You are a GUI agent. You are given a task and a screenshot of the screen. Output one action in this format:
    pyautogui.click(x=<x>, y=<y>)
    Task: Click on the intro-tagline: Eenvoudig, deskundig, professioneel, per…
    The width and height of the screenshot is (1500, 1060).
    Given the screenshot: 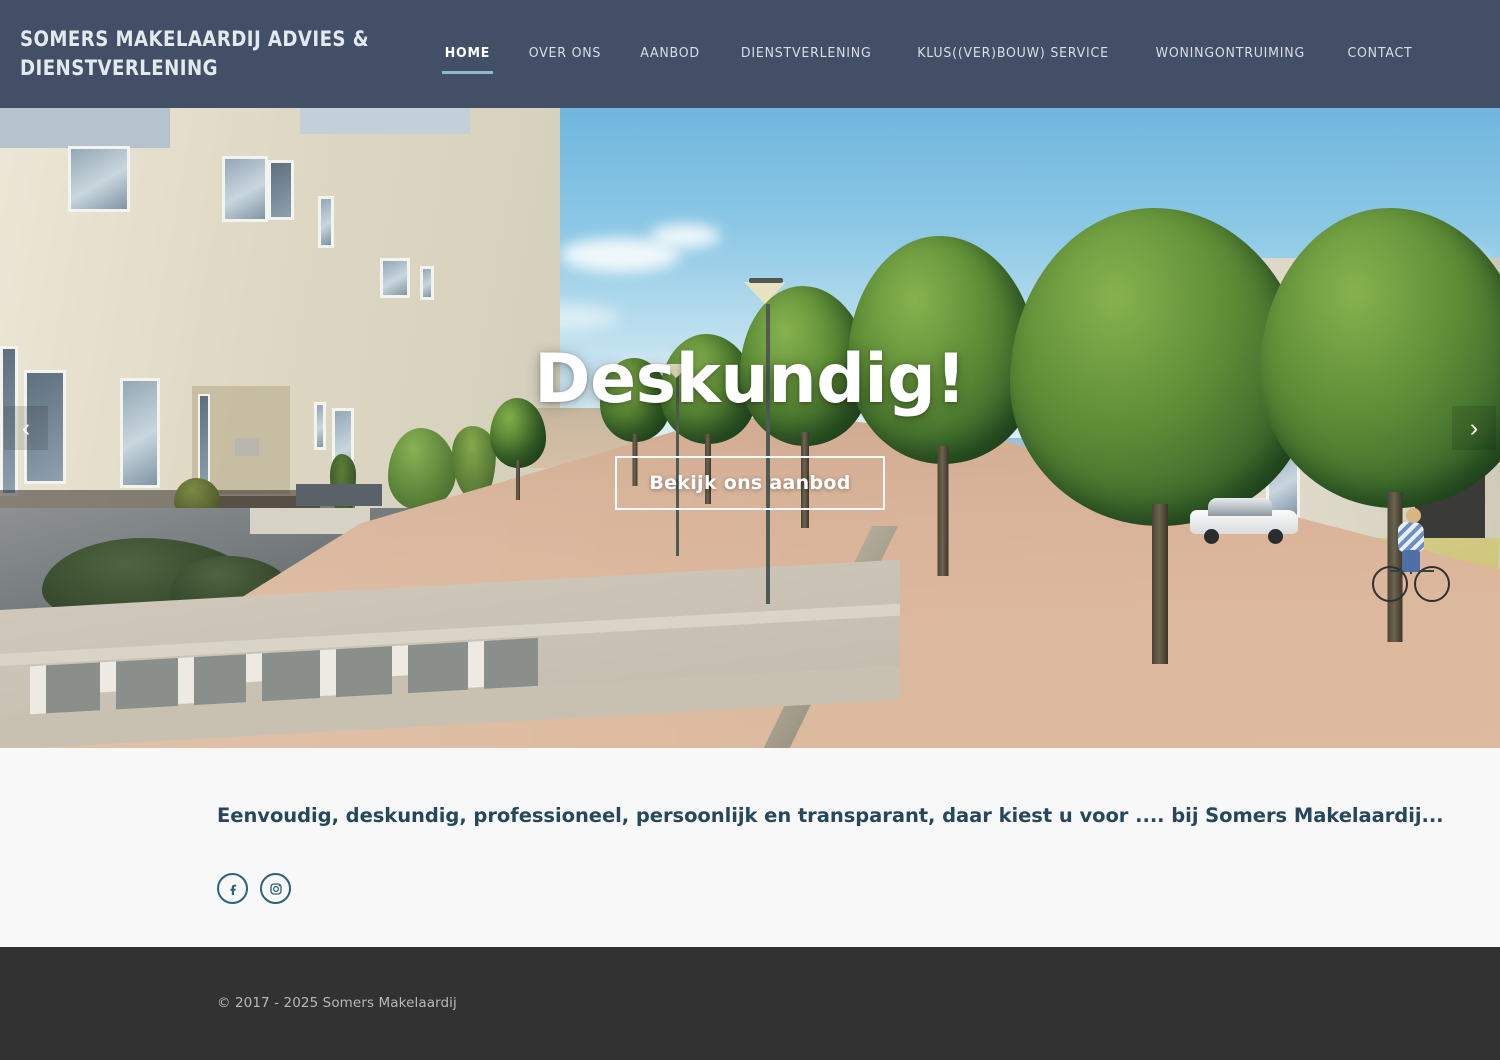 What is the action you would take?
    pyautogui.click(x=830, y=815)
    